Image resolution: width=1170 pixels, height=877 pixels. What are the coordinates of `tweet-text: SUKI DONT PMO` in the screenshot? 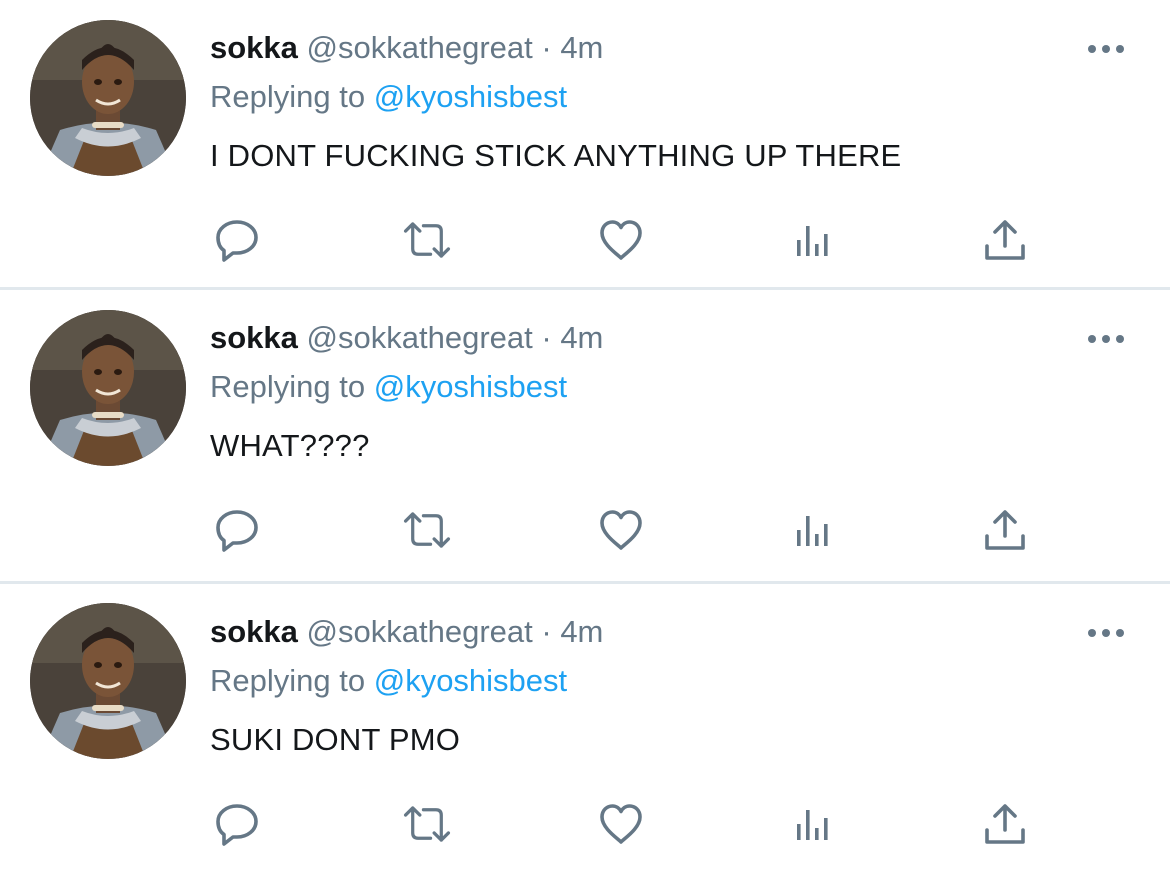 It's located at (335, 739).